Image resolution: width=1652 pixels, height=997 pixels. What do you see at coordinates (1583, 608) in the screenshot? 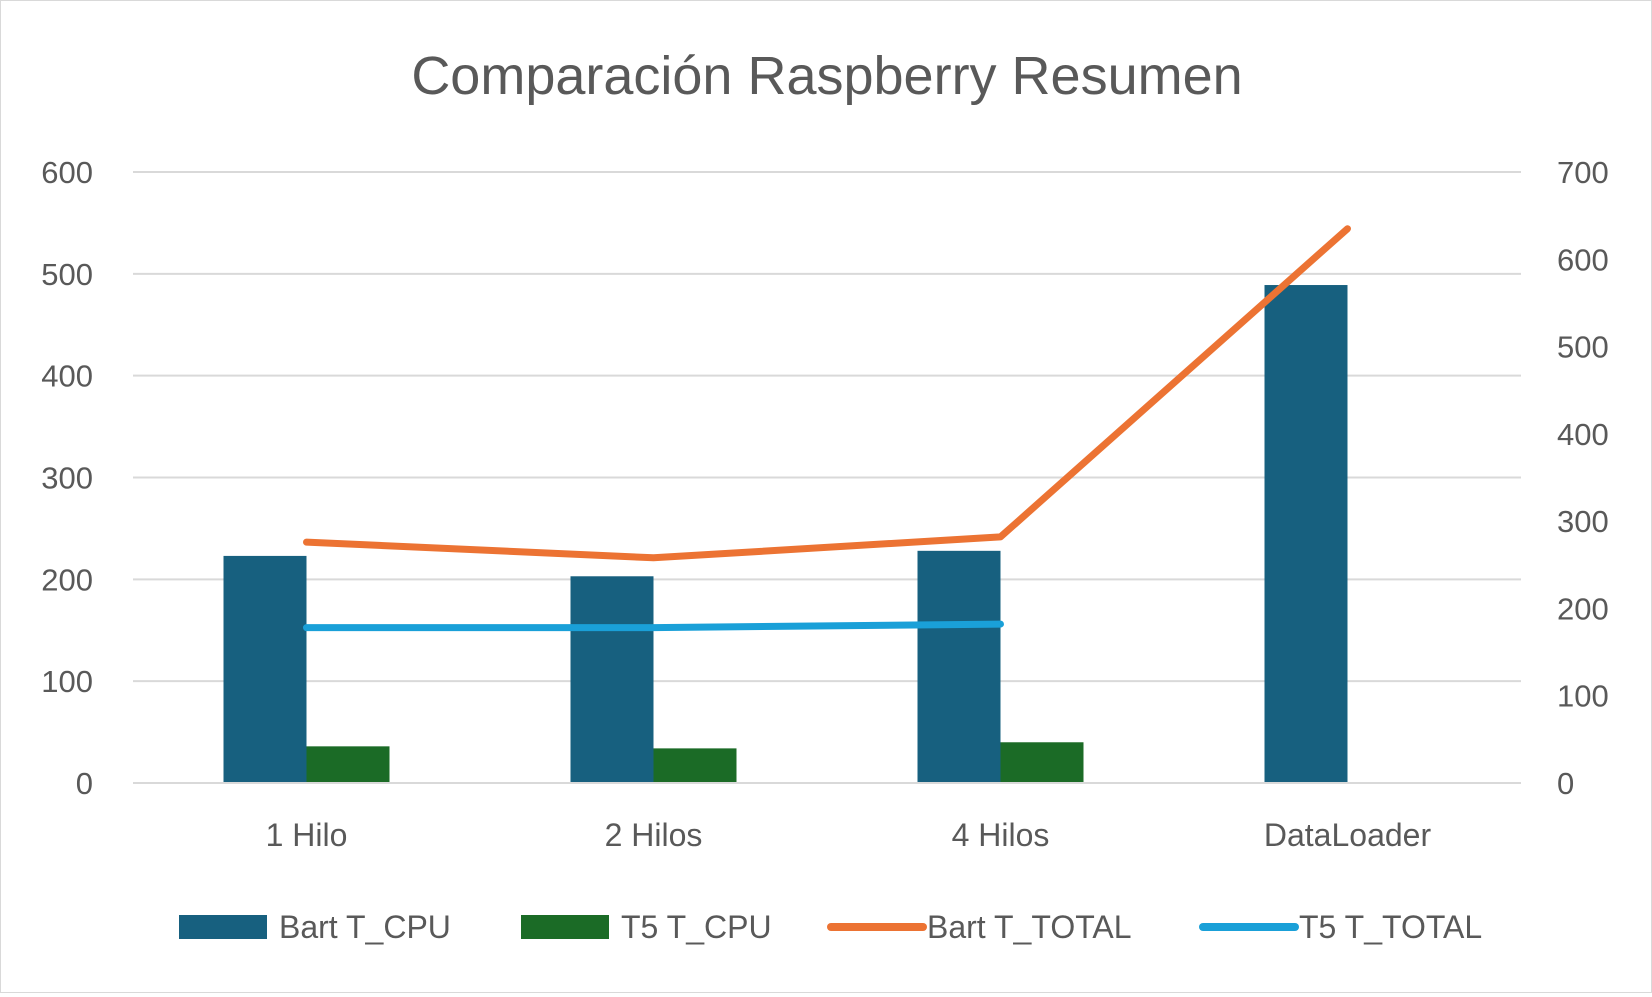
I see `y-right-tick-label: 200` at bounding box center [1583, 608].